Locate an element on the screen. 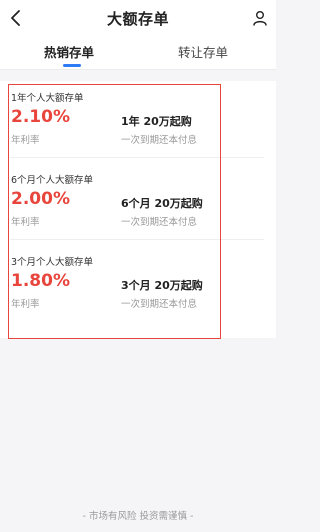 Image resolution: width=320 pixels, height=532 pixels. product-name: 1年个人大额存单 is located at coordinates (47, 98).